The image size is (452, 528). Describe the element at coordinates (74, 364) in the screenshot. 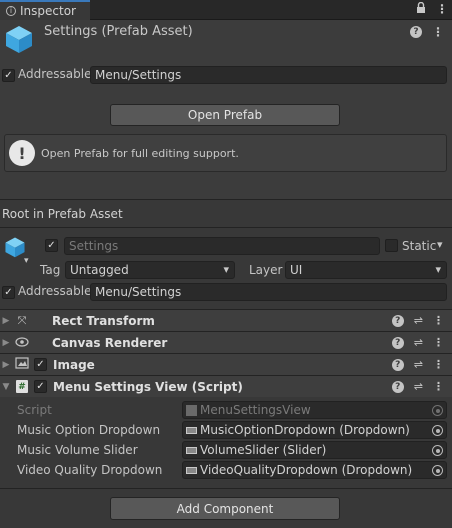

I see `component-name: Image` at that location.